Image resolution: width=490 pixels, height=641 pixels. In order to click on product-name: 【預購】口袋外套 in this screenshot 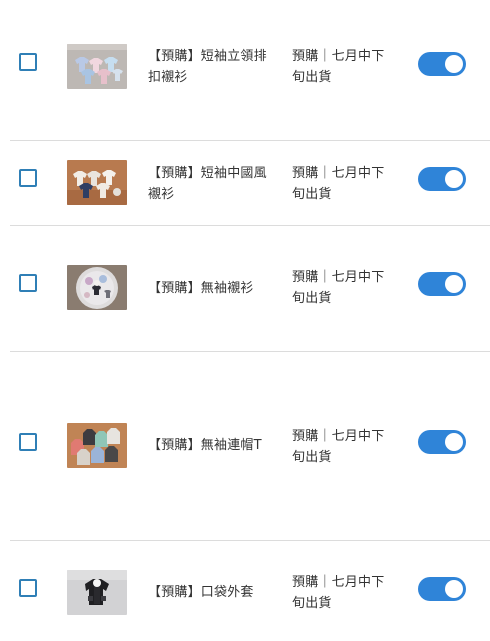, I will do `click(201, 592)`.